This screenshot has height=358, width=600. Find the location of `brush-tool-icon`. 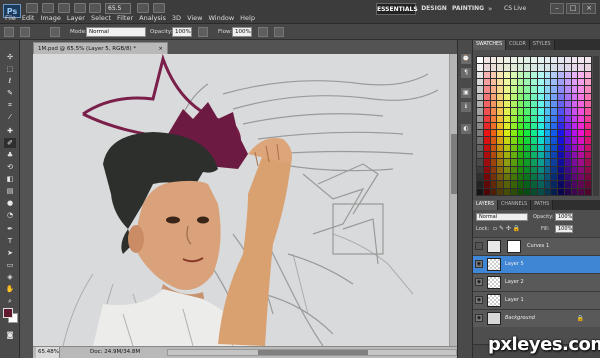

brush-tool-icon is located at coordinates (9, 32).